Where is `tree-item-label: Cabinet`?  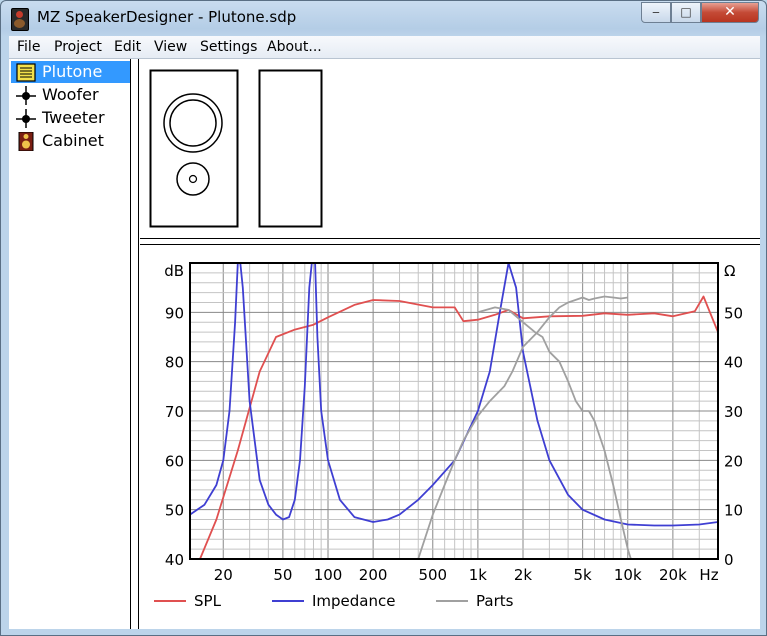 tree-item-label: Cabinet is located at coordinates (73, 140).